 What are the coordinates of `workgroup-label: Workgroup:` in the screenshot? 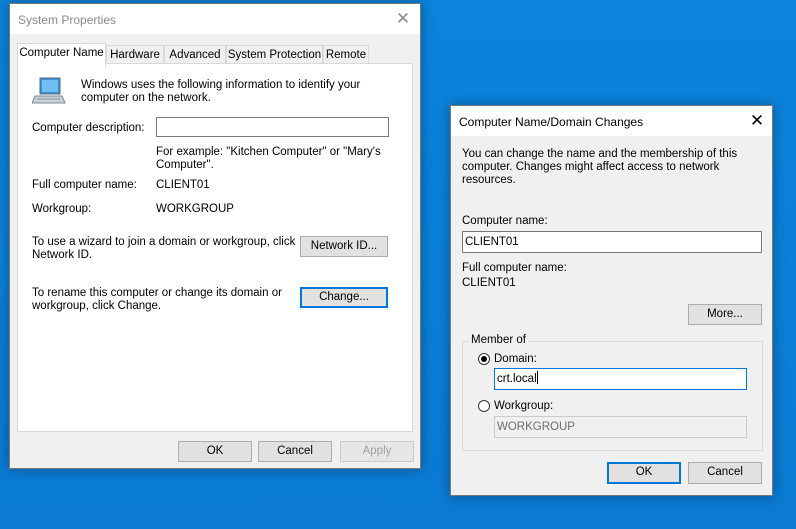 It's located at (62, 209).